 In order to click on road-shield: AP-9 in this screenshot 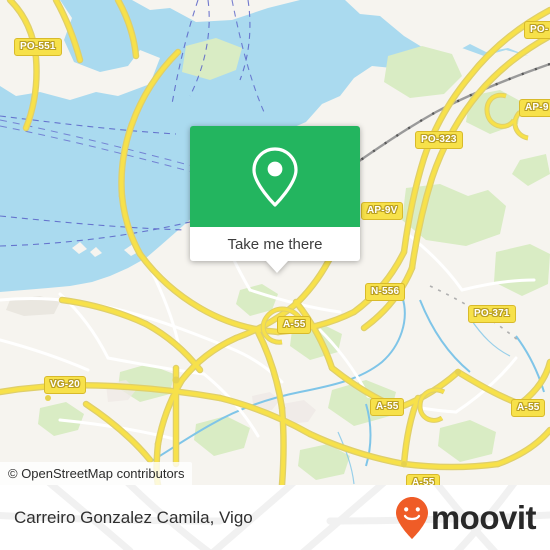, I will do `click(534, 108)`.